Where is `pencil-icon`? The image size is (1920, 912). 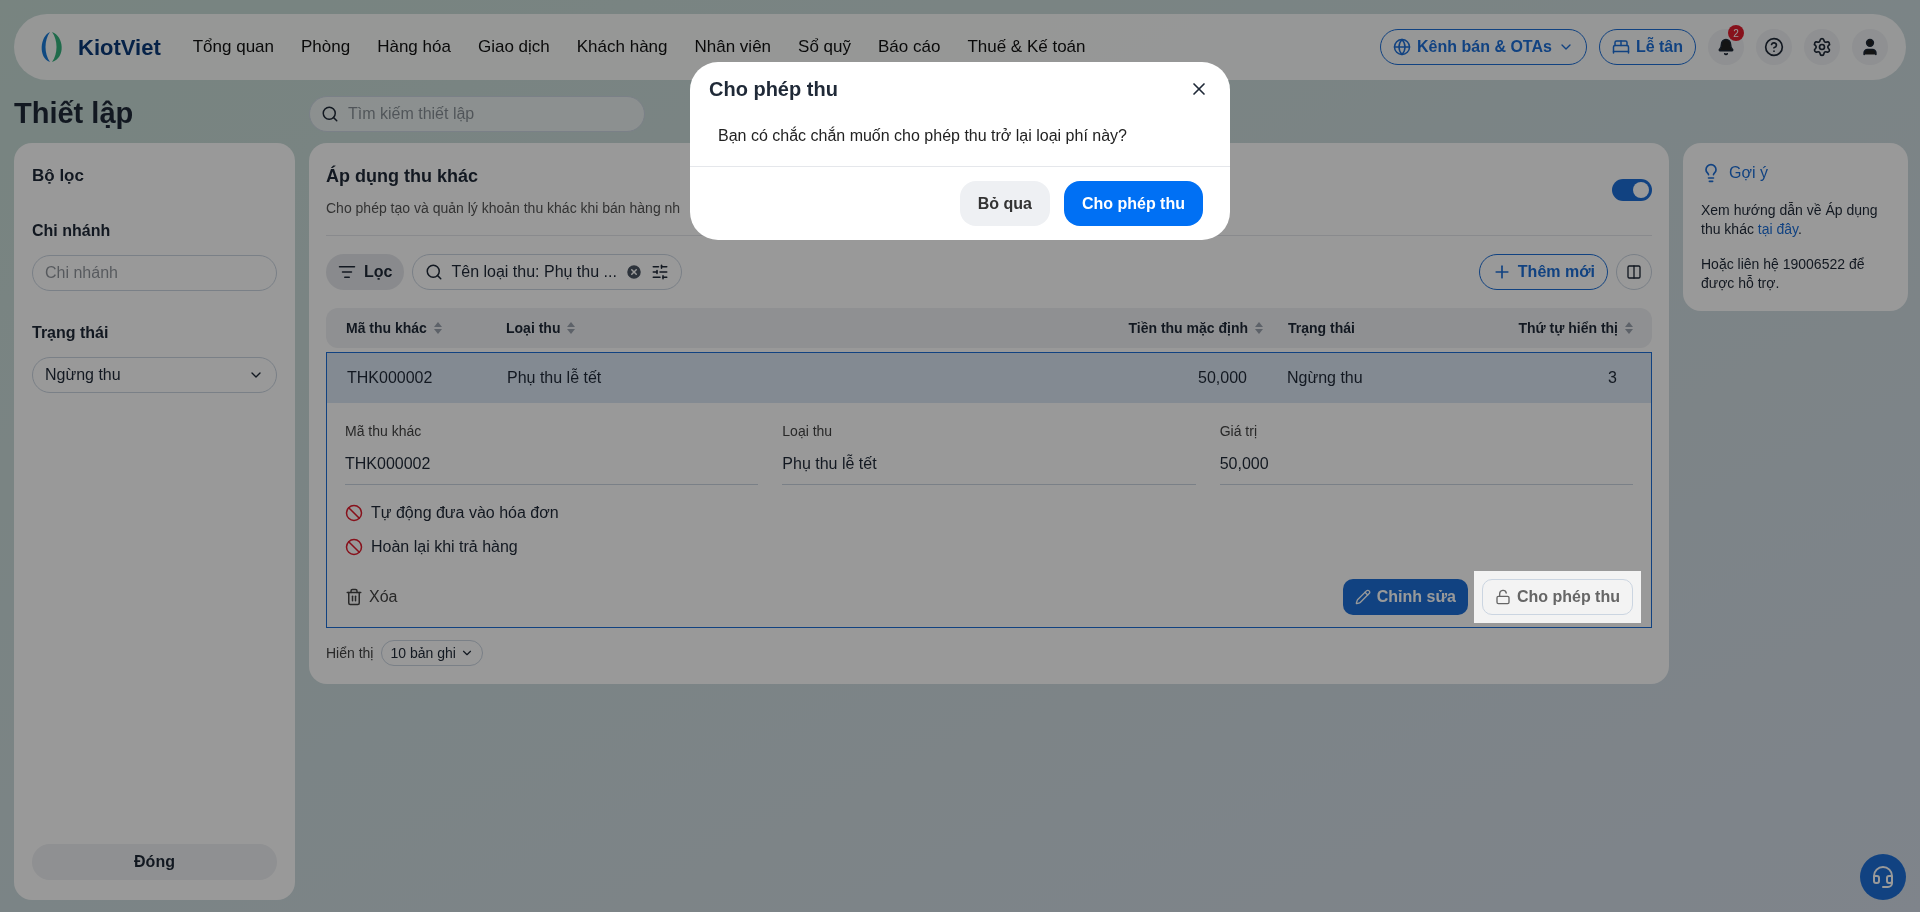
pencil-icon is located at coordinates (1362, 597).